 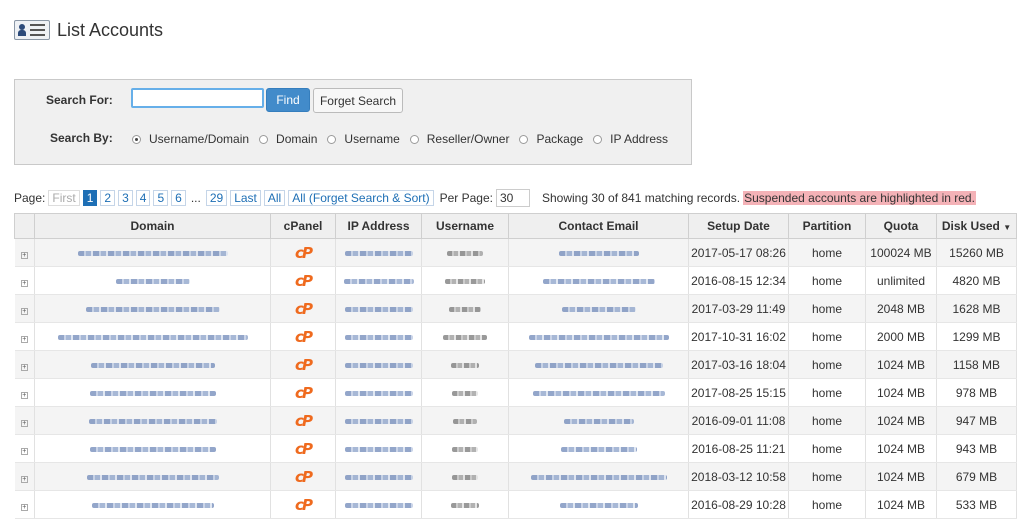 I want to click on column-header-username: Username, so click(x=465, y=226).